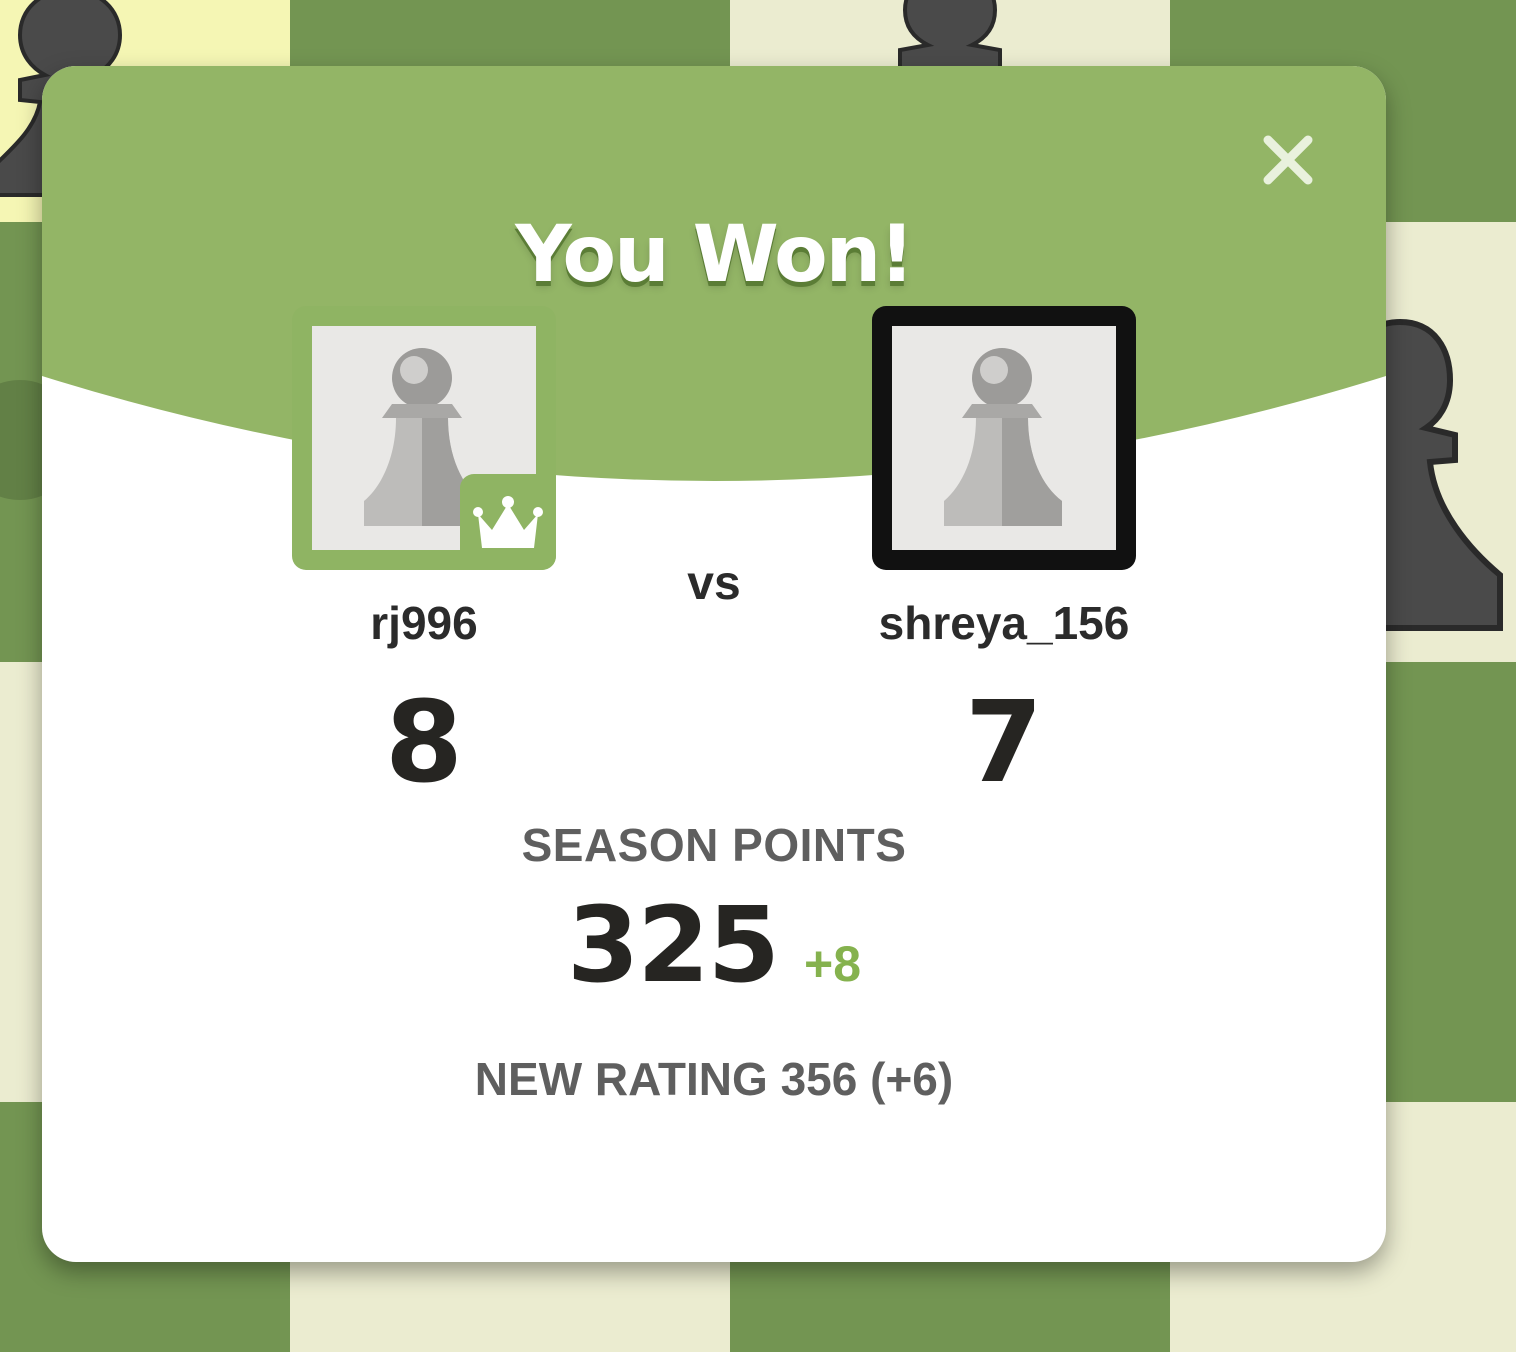 Image resolution: width=1516 pixels, height=1352 pixels. What do you see at coordinates (950, 35) in the screenshot?
I see `black-pawn-icon` at bounding box center [950, 35].